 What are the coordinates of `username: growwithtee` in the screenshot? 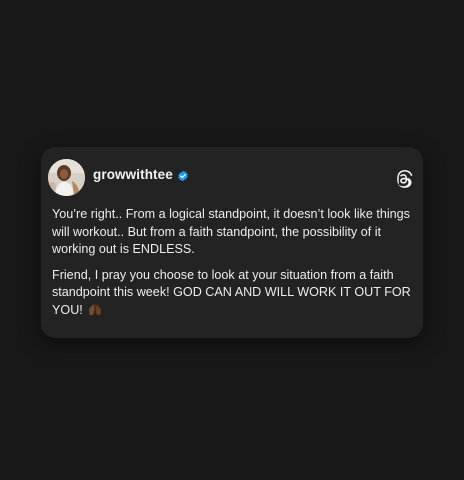 It's located at (133, 174).